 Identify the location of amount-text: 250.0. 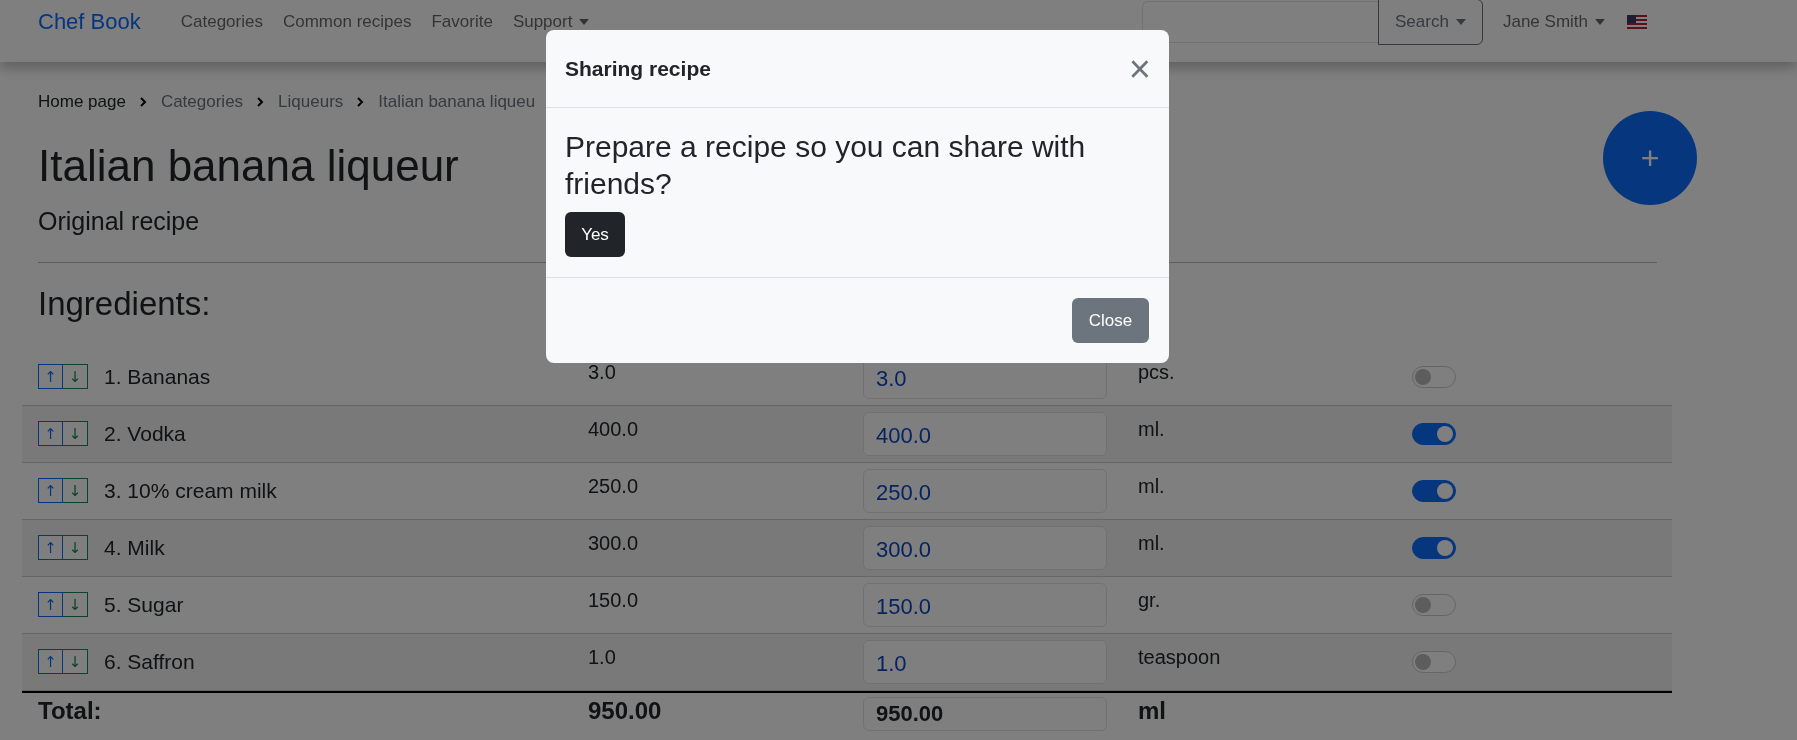
(614, 485).